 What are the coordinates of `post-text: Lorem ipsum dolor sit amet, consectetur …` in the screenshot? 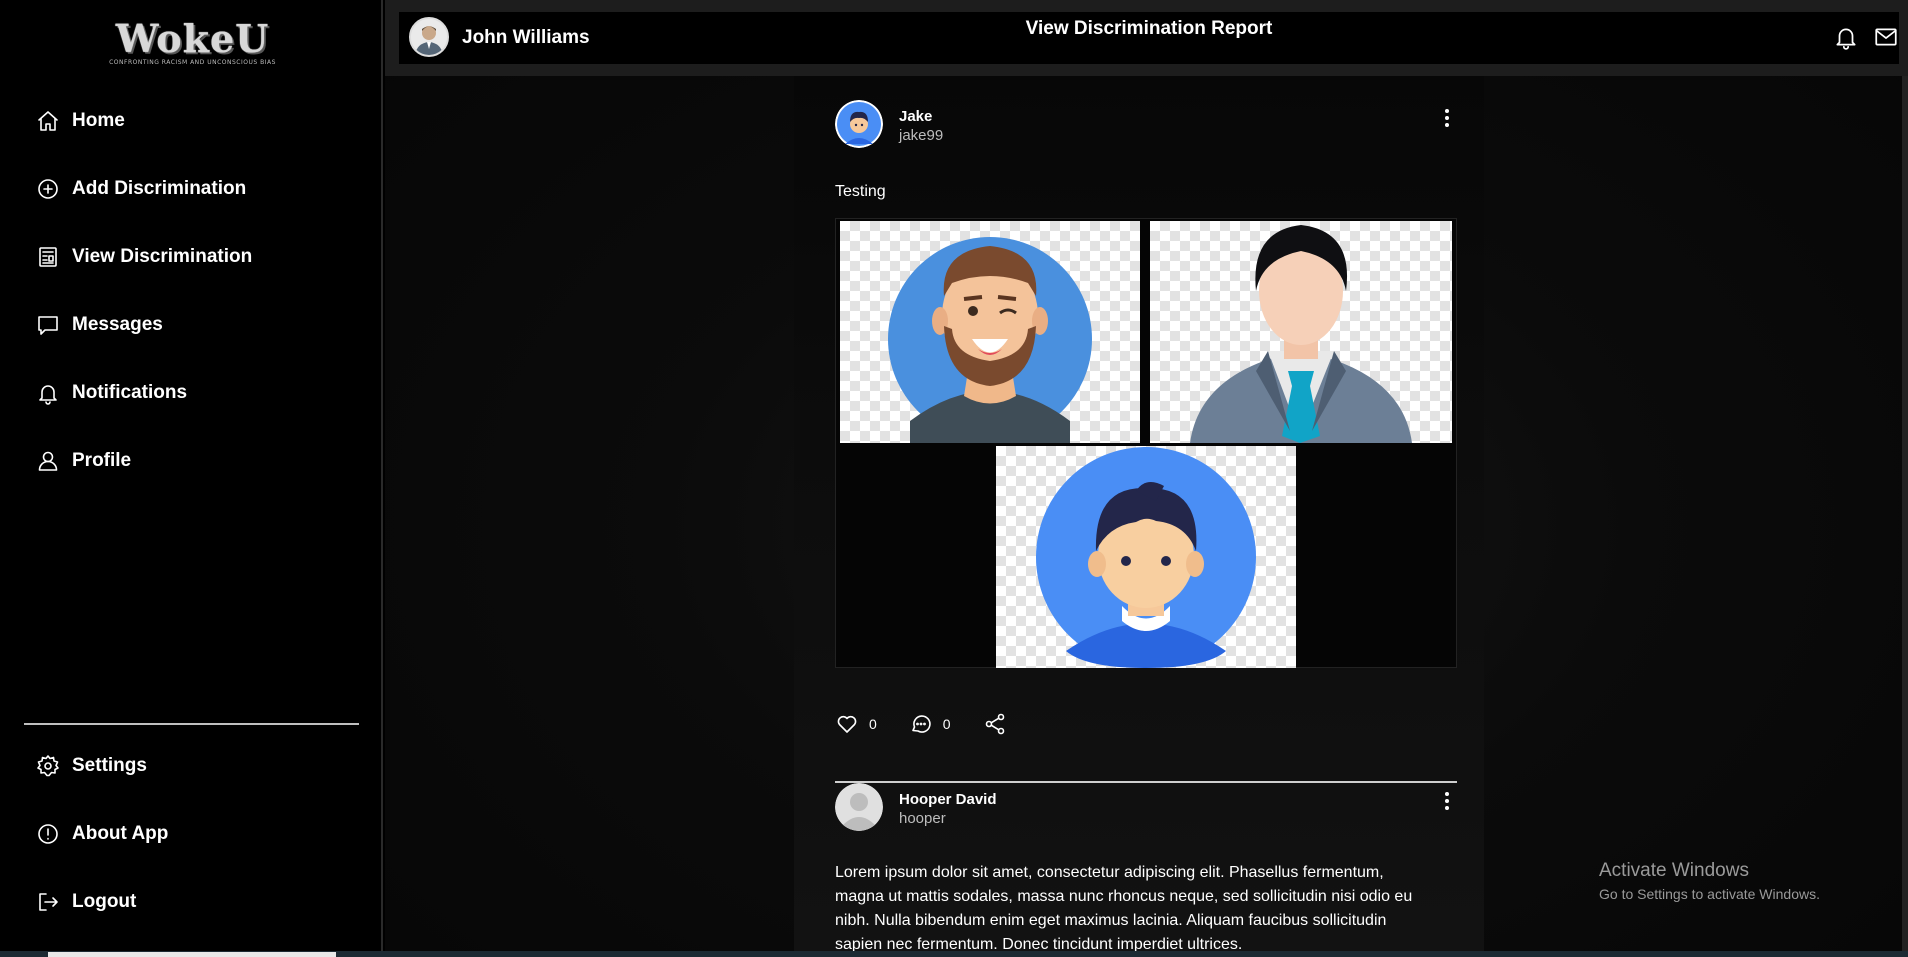 It's located at (1155, 909).